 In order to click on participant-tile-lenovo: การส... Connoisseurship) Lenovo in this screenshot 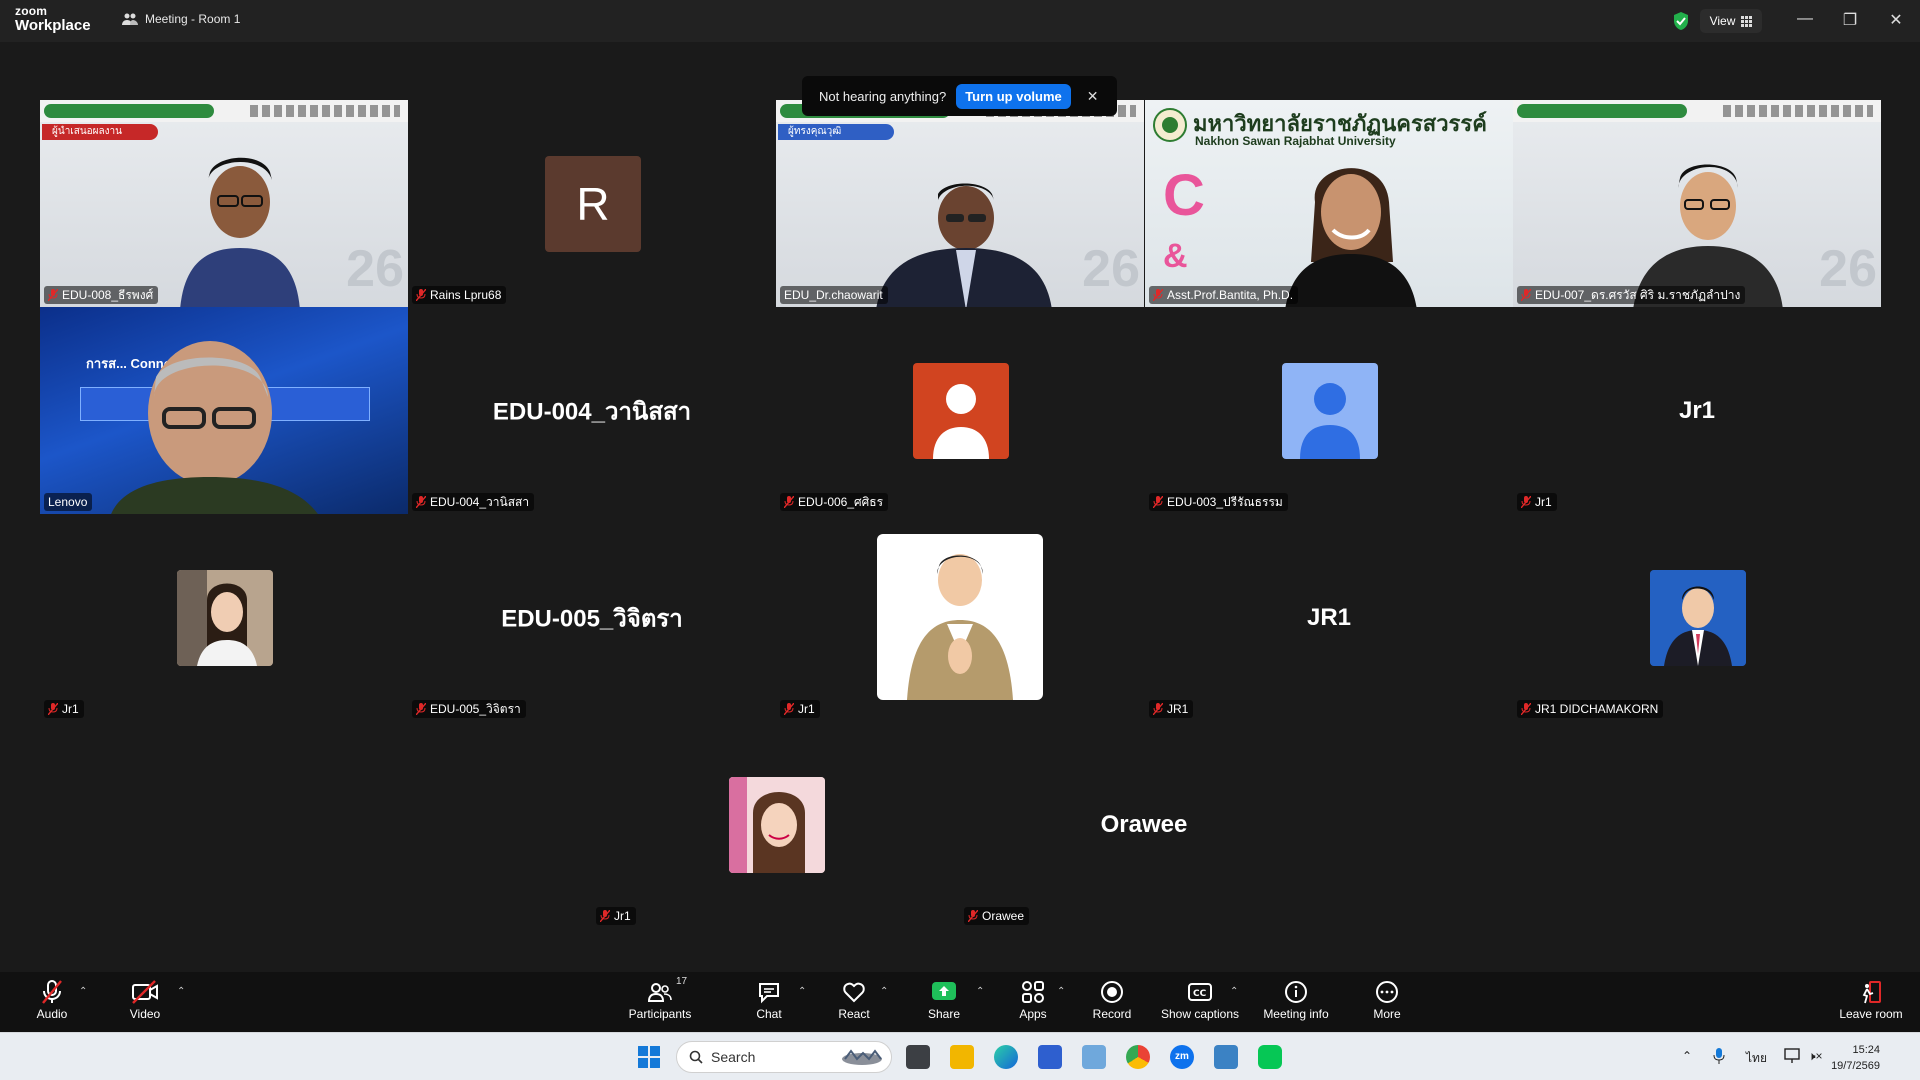, I will do `click(224, 410)`.